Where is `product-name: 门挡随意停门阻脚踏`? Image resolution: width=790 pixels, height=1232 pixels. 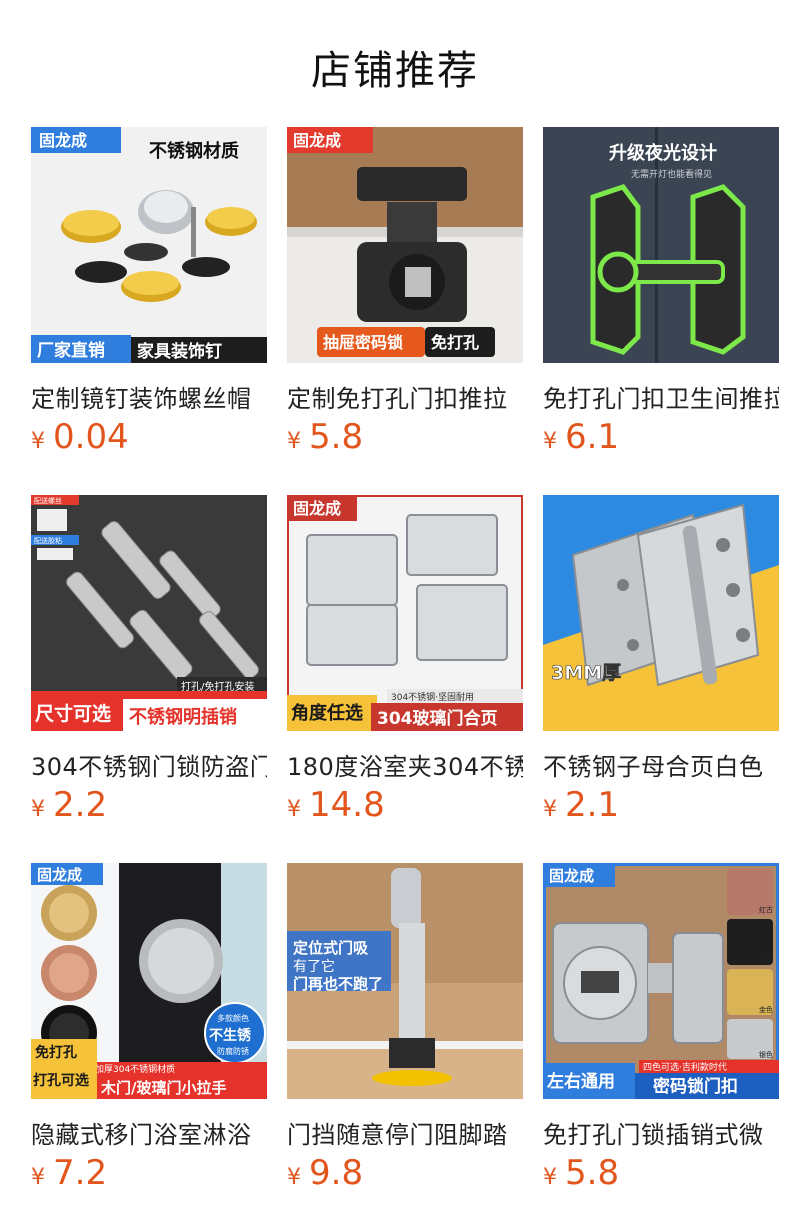
product-name: 门挡随意停门阻脚踏 is located at coordinates (405, 1132).